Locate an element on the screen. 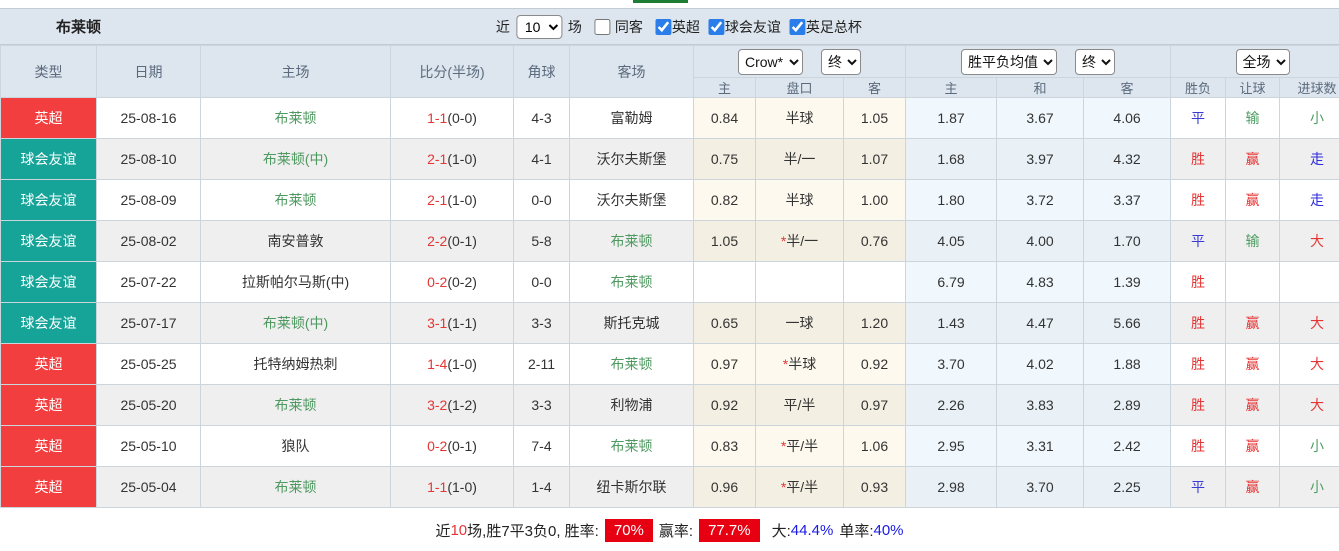 The image size is (1339, 551). sub-header-goals-result: 进球数 is located at coordinates (1309, 87).